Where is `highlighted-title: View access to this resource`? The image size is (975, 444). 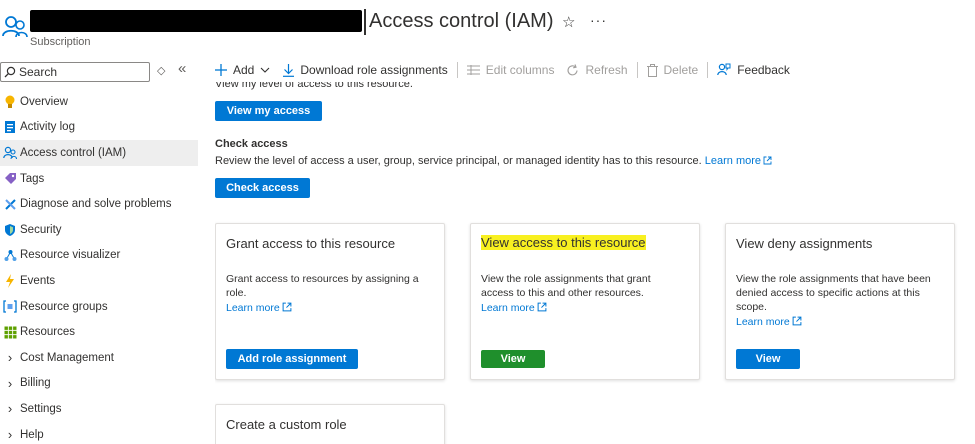 highlighted-title: View access to this resource is located at coordinates (563, 242).